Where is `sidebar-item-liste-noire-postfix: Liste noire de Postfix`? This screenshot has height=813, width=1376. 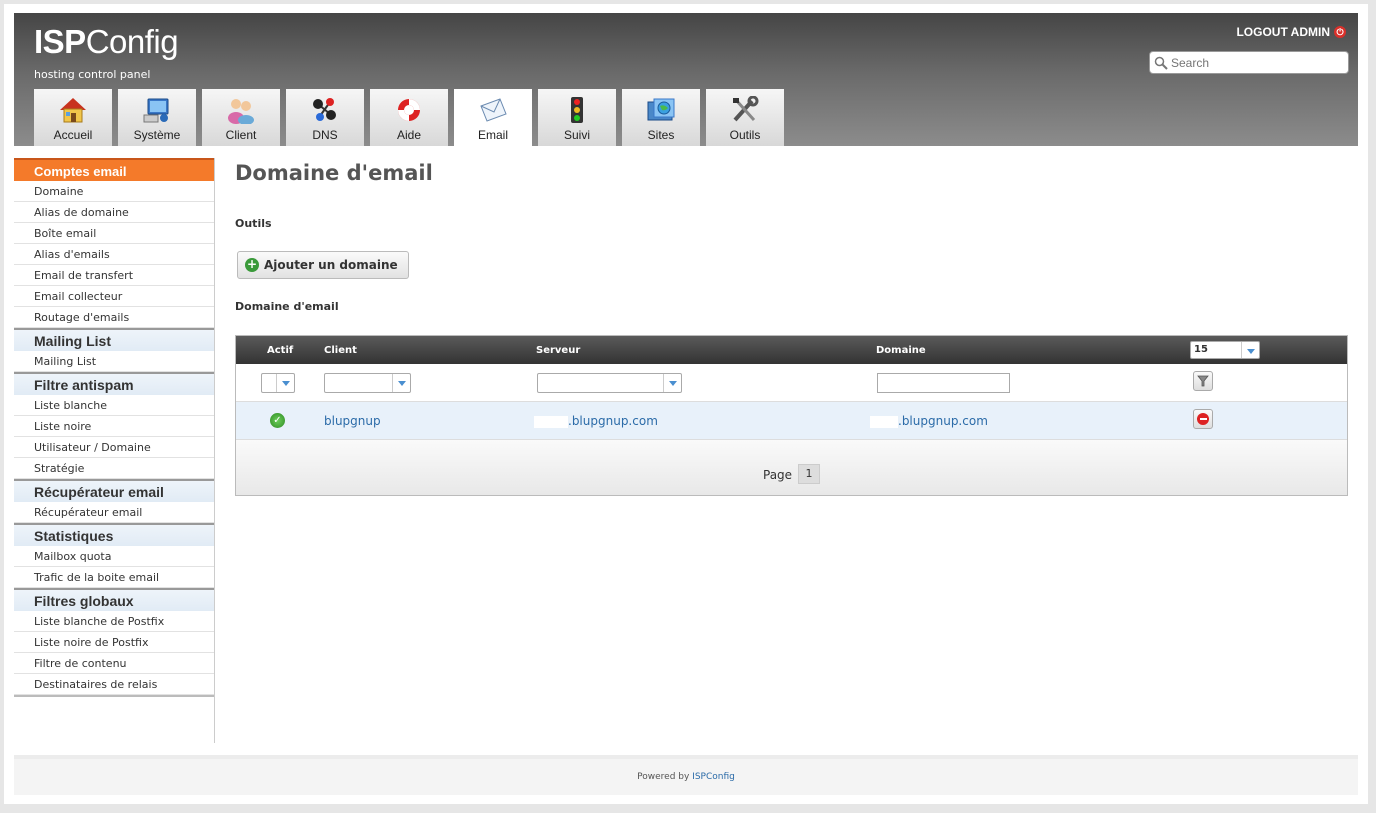
sidebar-item-liste-noire-postfix: Liste noire de Postfix is located at coordinates (114, 642).